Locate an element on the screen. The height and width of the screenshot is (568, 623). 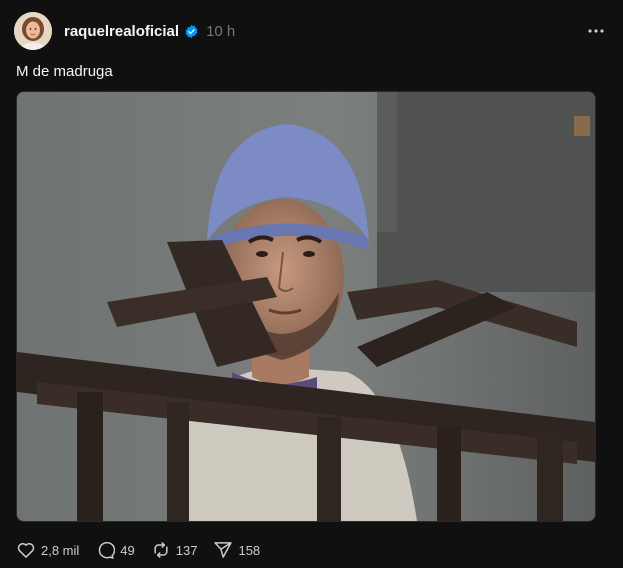
more-options-icon is located at coordinates (596, 31).